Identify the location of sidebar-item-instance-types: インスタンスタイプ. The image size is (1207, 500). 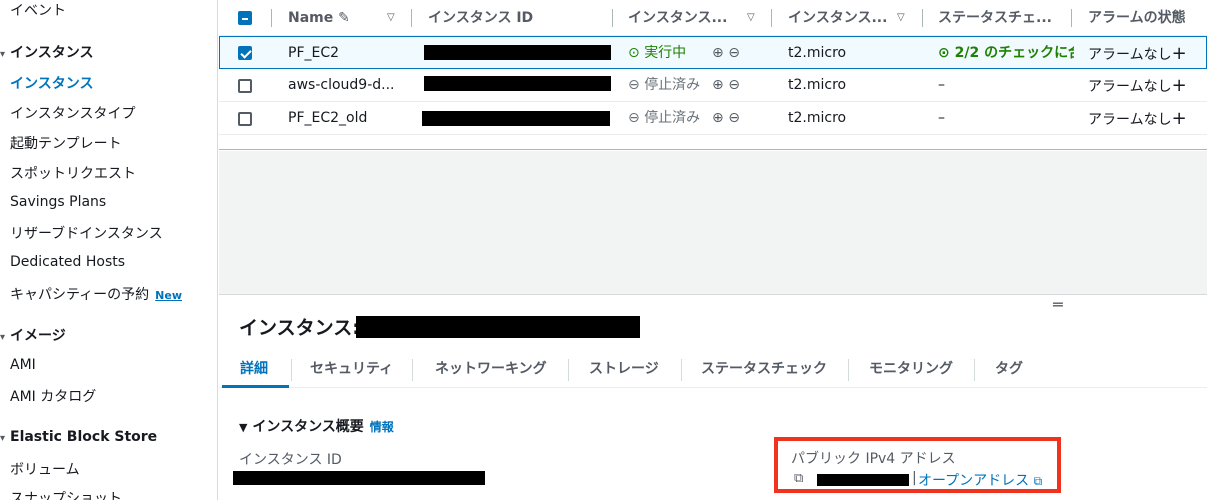
(72, 113).